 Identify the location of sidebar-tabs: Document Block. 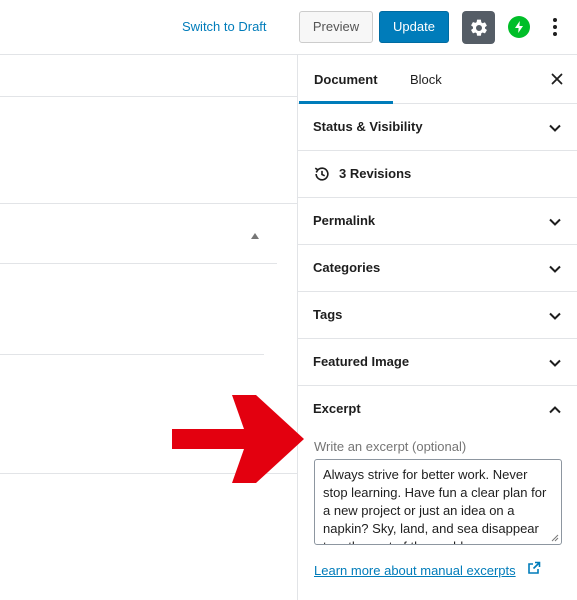
(437, 79).